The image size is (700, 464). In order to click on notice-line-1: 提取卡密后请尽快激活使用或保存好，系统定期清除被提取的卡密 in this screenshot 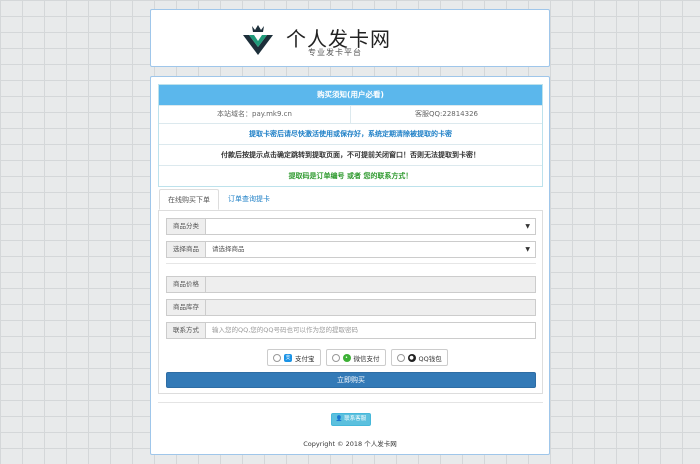, I will do `click(350, 133)`.